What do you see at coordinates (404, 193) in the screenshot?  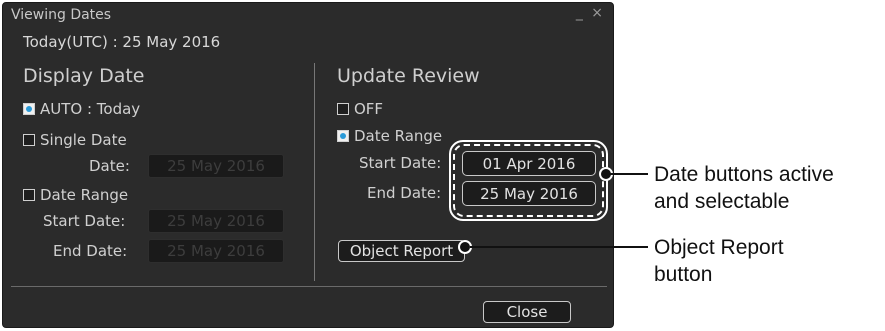 I see `update-end-date-label: End Date:` at bounding box center [404, 193].